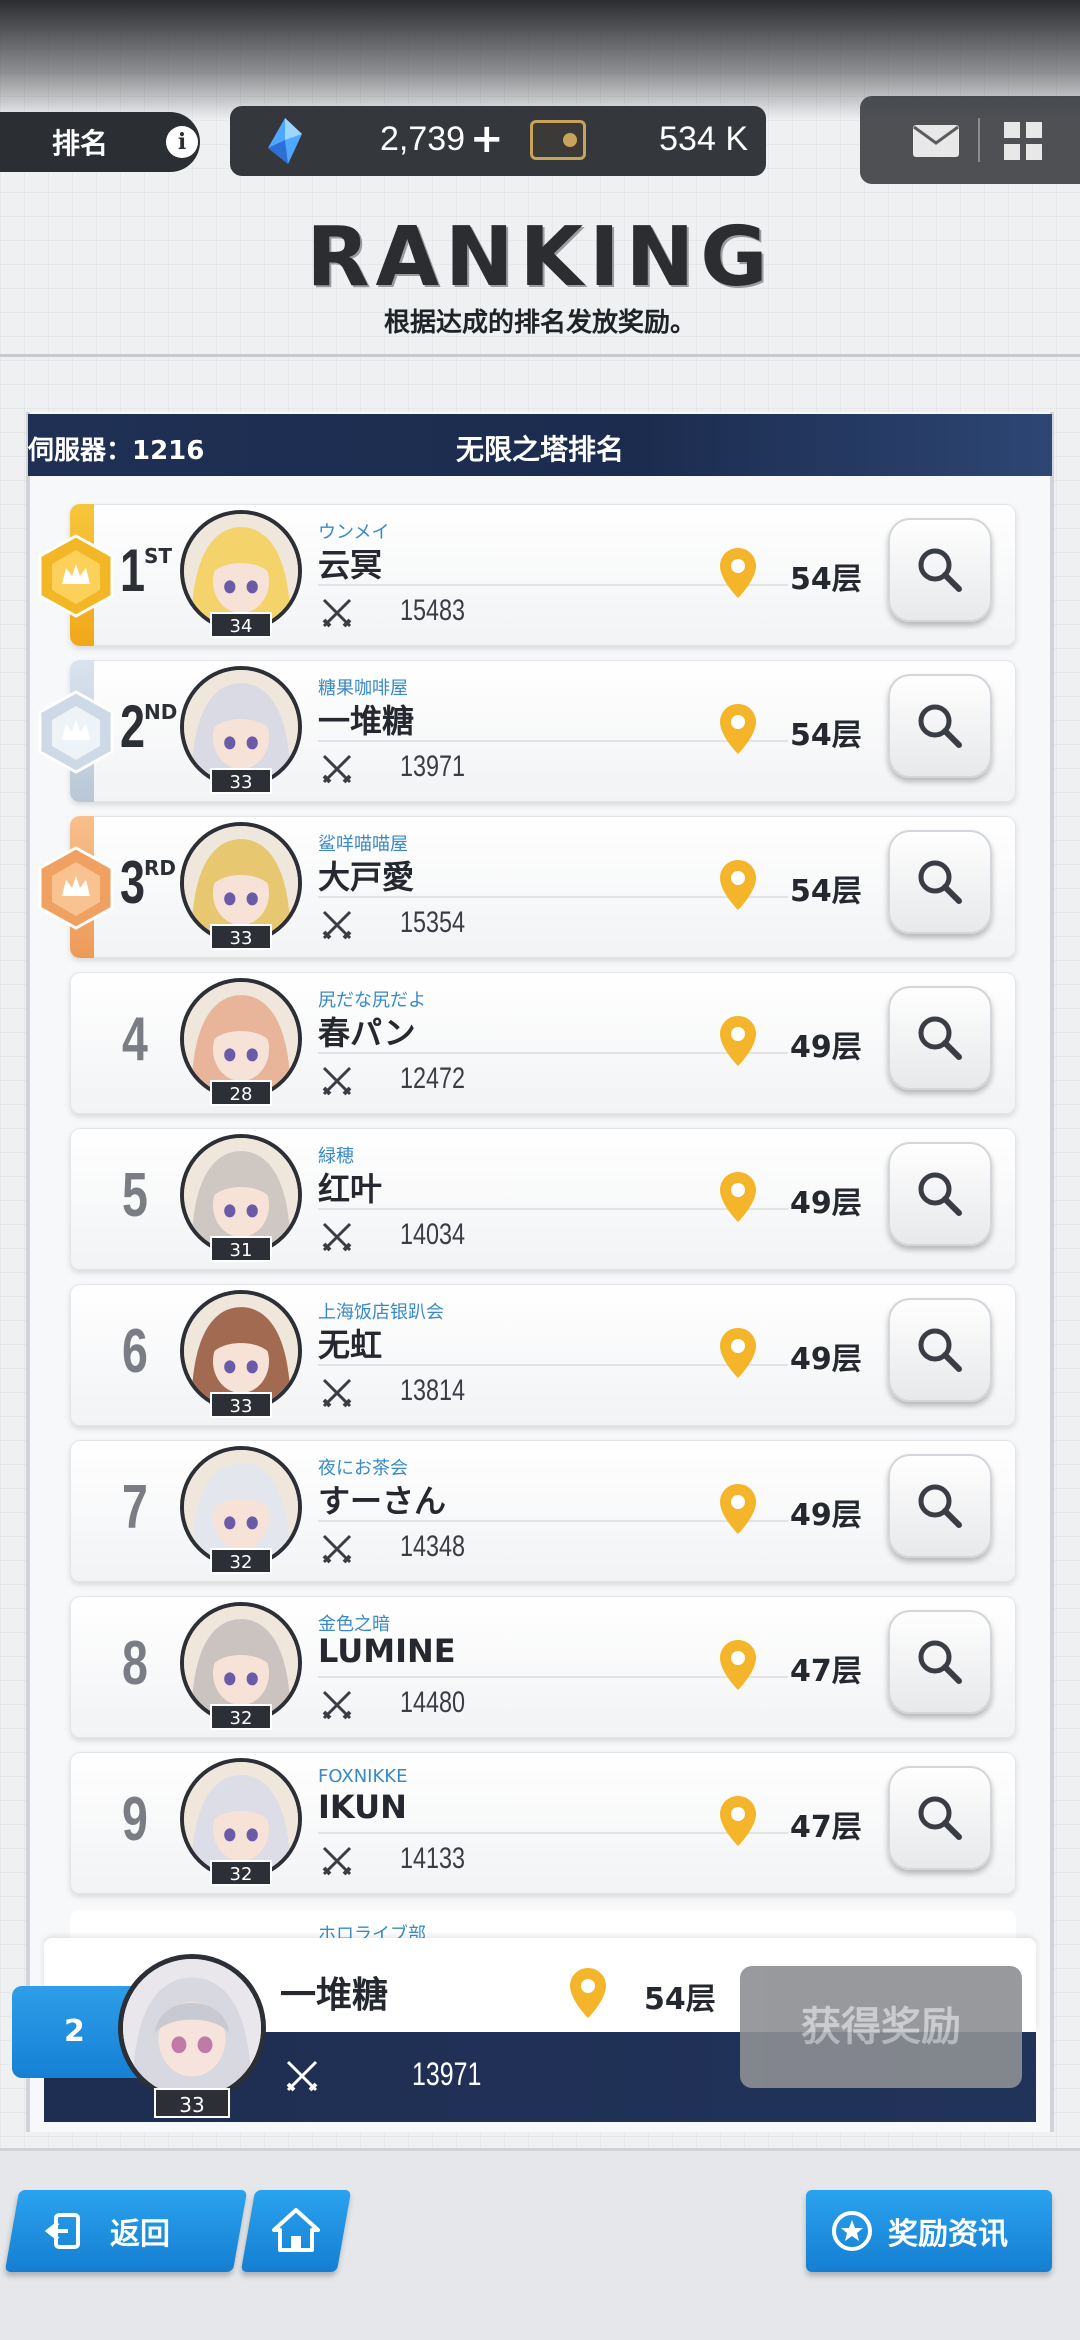  Describe the element at coordinates (126, 2231) in the screenshot. I see `back-button: 返回` at that location.